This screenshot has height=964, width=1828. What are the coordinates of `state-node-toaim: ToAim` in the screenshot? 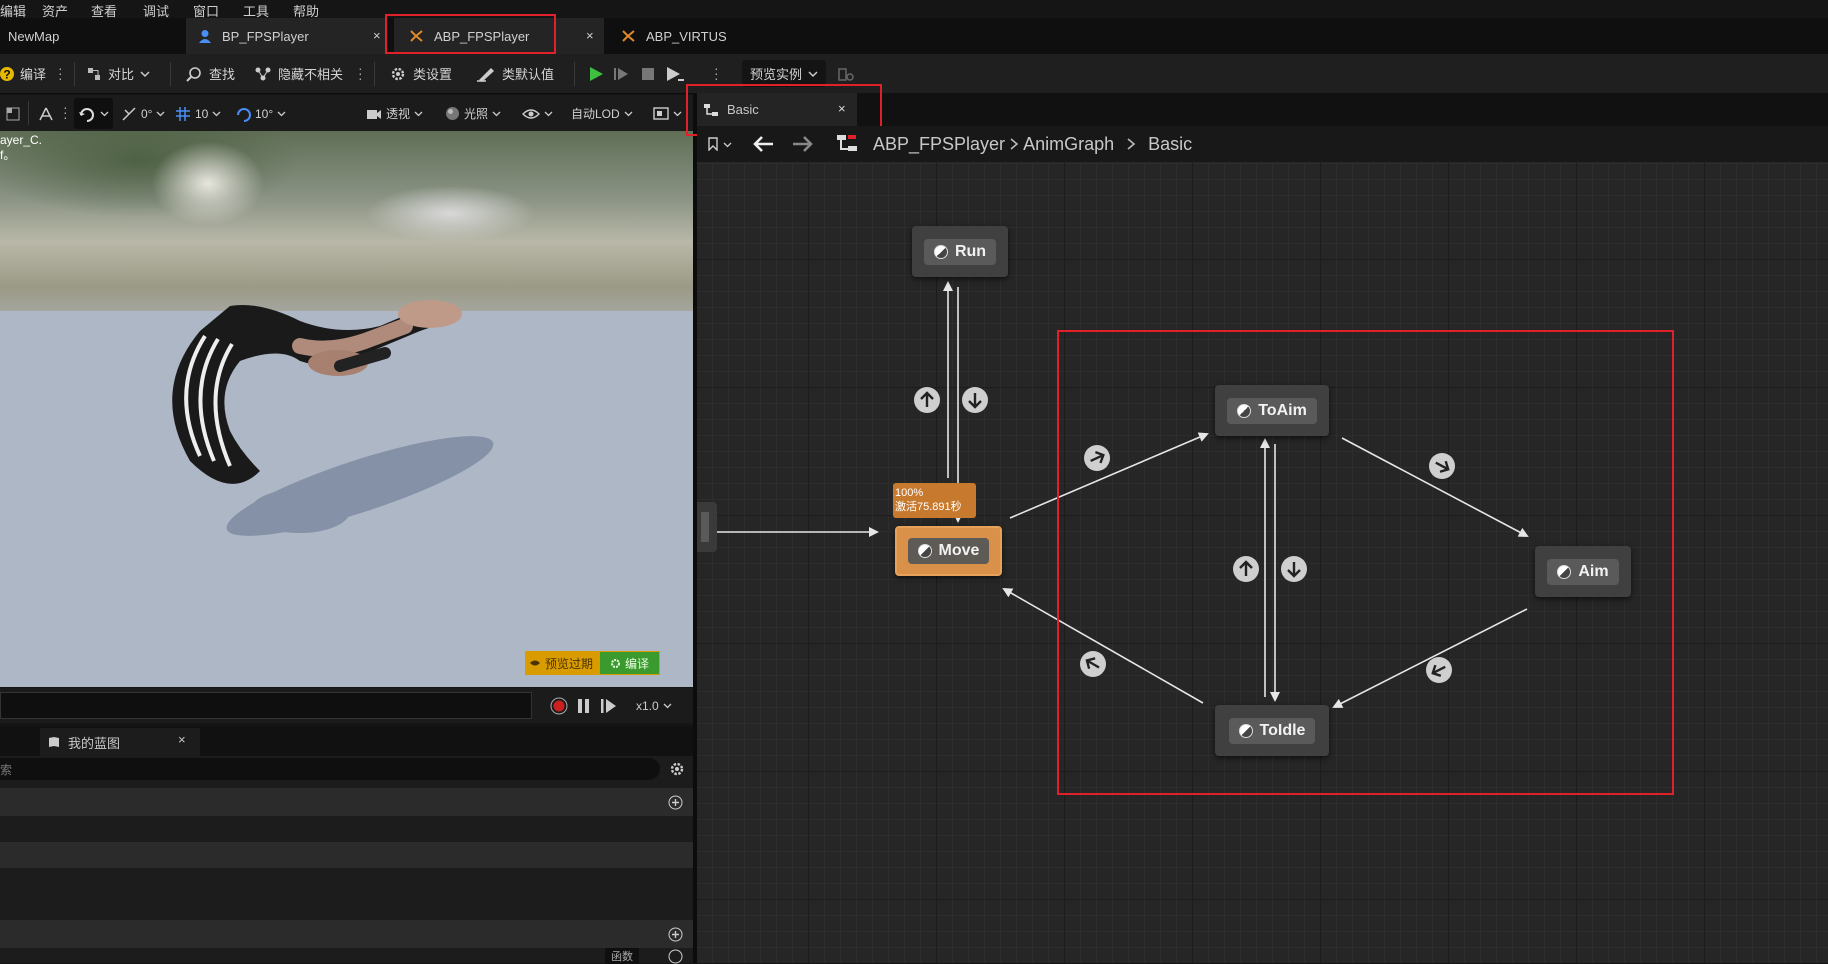 It's located at (1272, 410).